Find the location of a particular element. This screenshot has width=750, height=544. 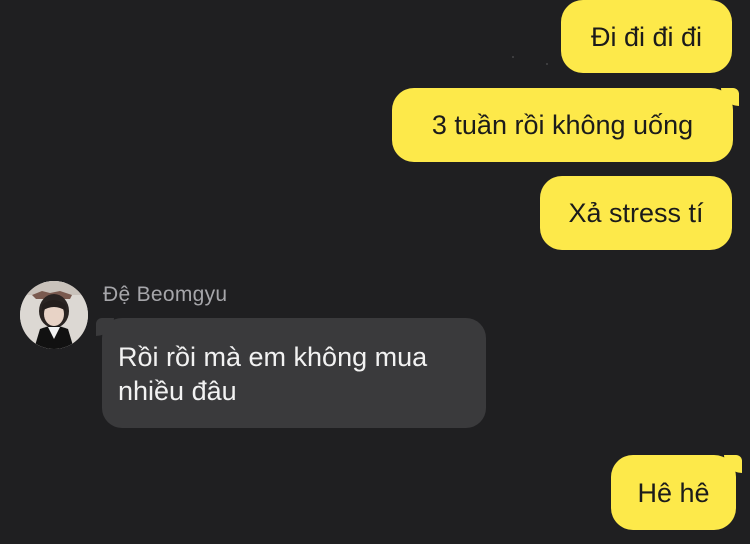

outgoing-message-bubble: Xả stress tí is located at coordinates (636, 213).